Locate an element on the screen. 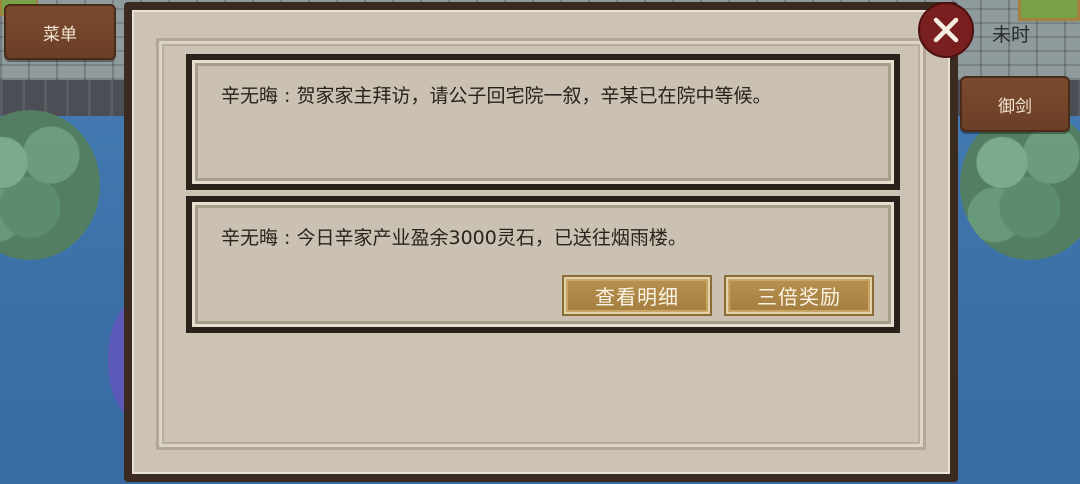 This screenshot has height=484, width=1080. triple-reward-button: 三倍奖励 is located at coordinates (799, 295).